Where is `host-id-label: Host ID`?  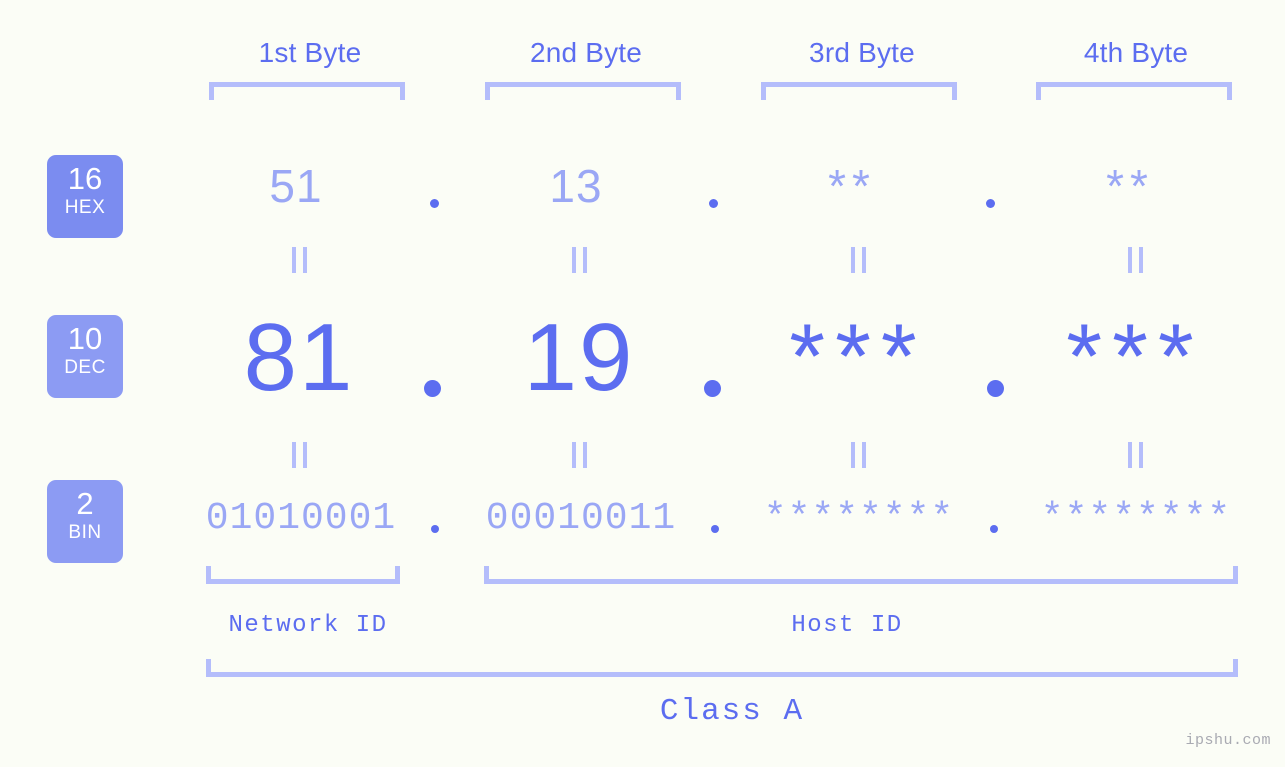
host-id-label: Host ID is located at coordinates (847, 625).